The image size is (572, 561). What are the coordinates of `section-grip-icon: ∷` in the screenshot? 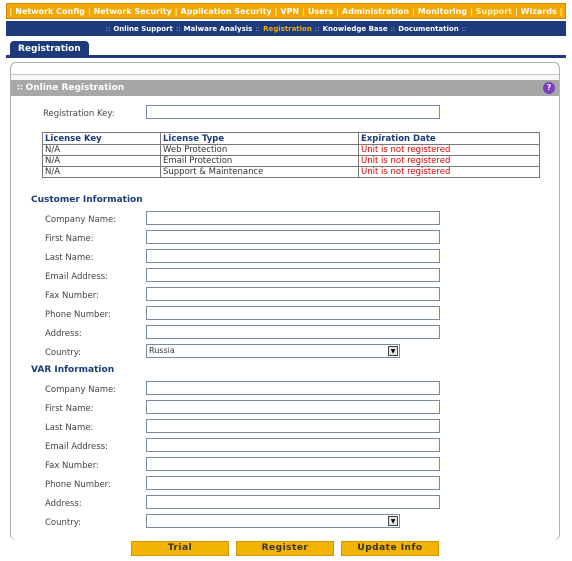 It's located at (20, 87).